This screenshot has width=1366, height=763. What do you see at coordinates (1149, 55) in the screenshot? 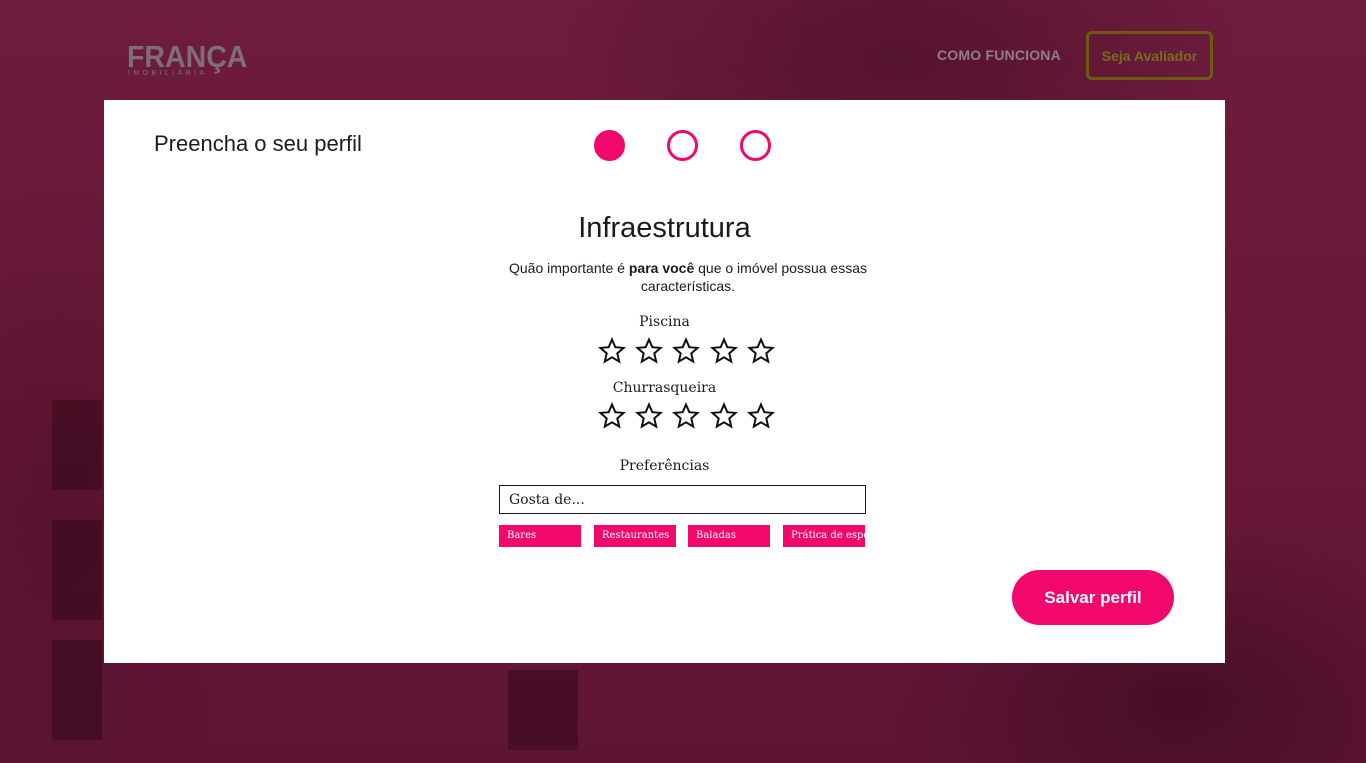
I see `become-evaluator-button: Seja Avaliador` at bounding box center [1149, 55].